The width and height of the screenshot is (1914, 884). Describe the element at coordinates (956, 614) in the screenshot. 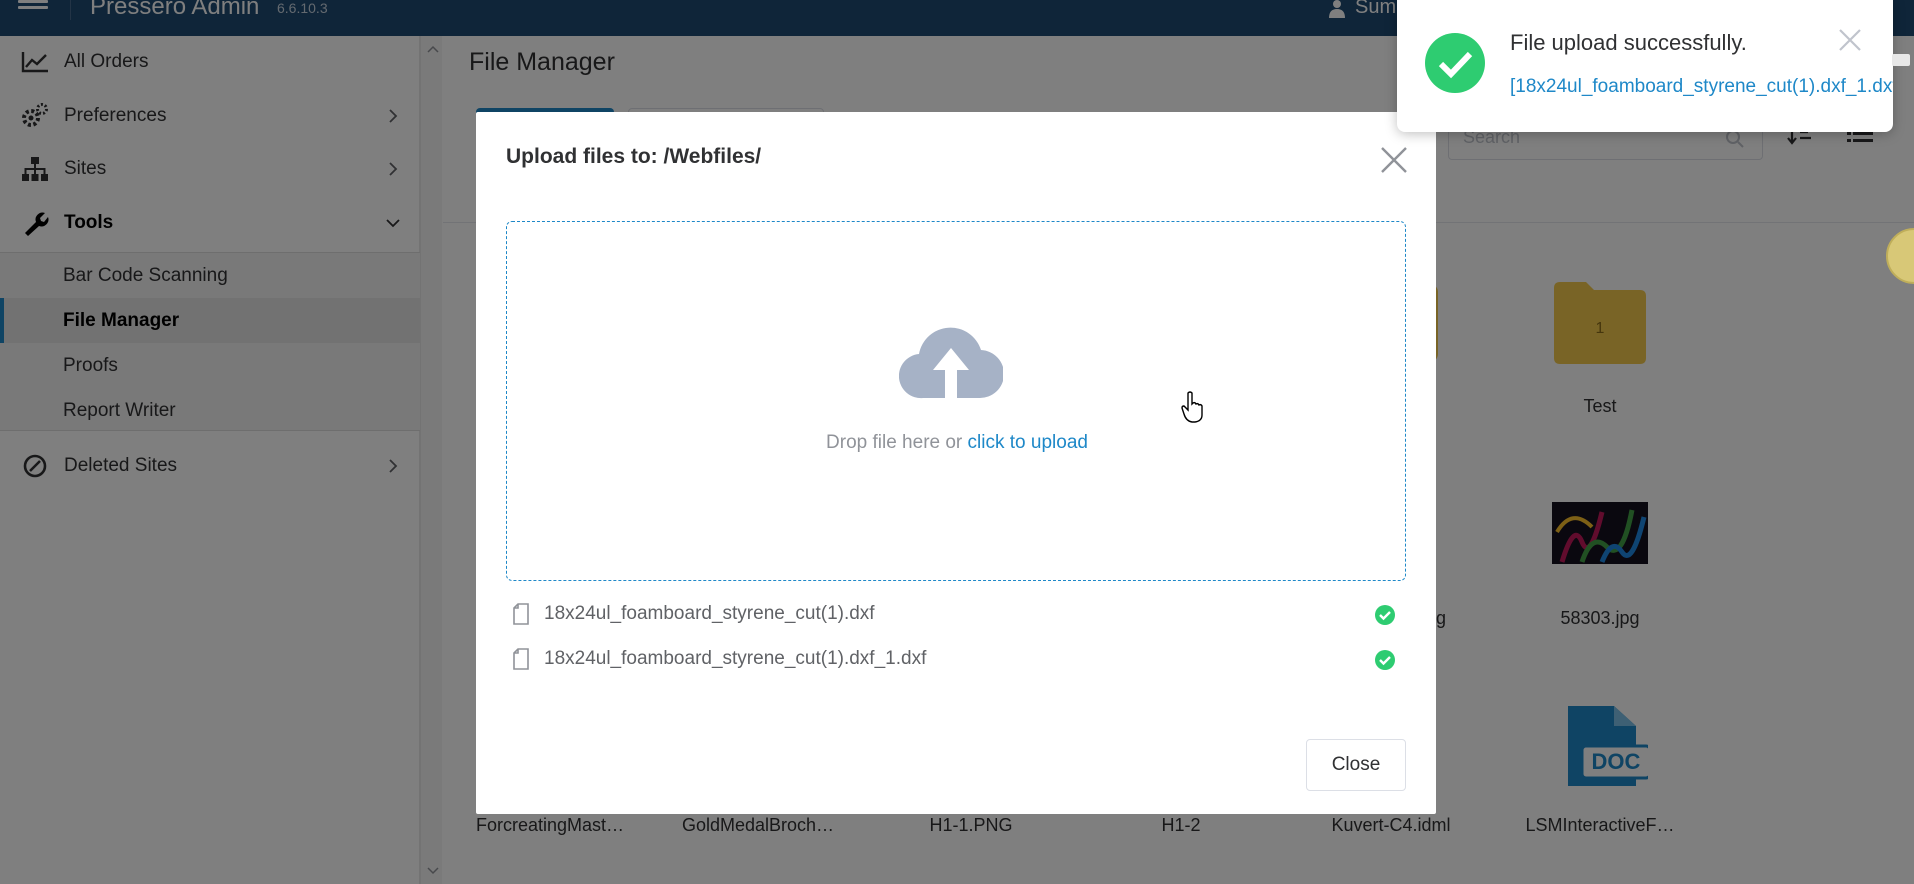

I see `upload-list-item: 18x24ul_foamboard_styrene_cut(1).dxf` at that location.